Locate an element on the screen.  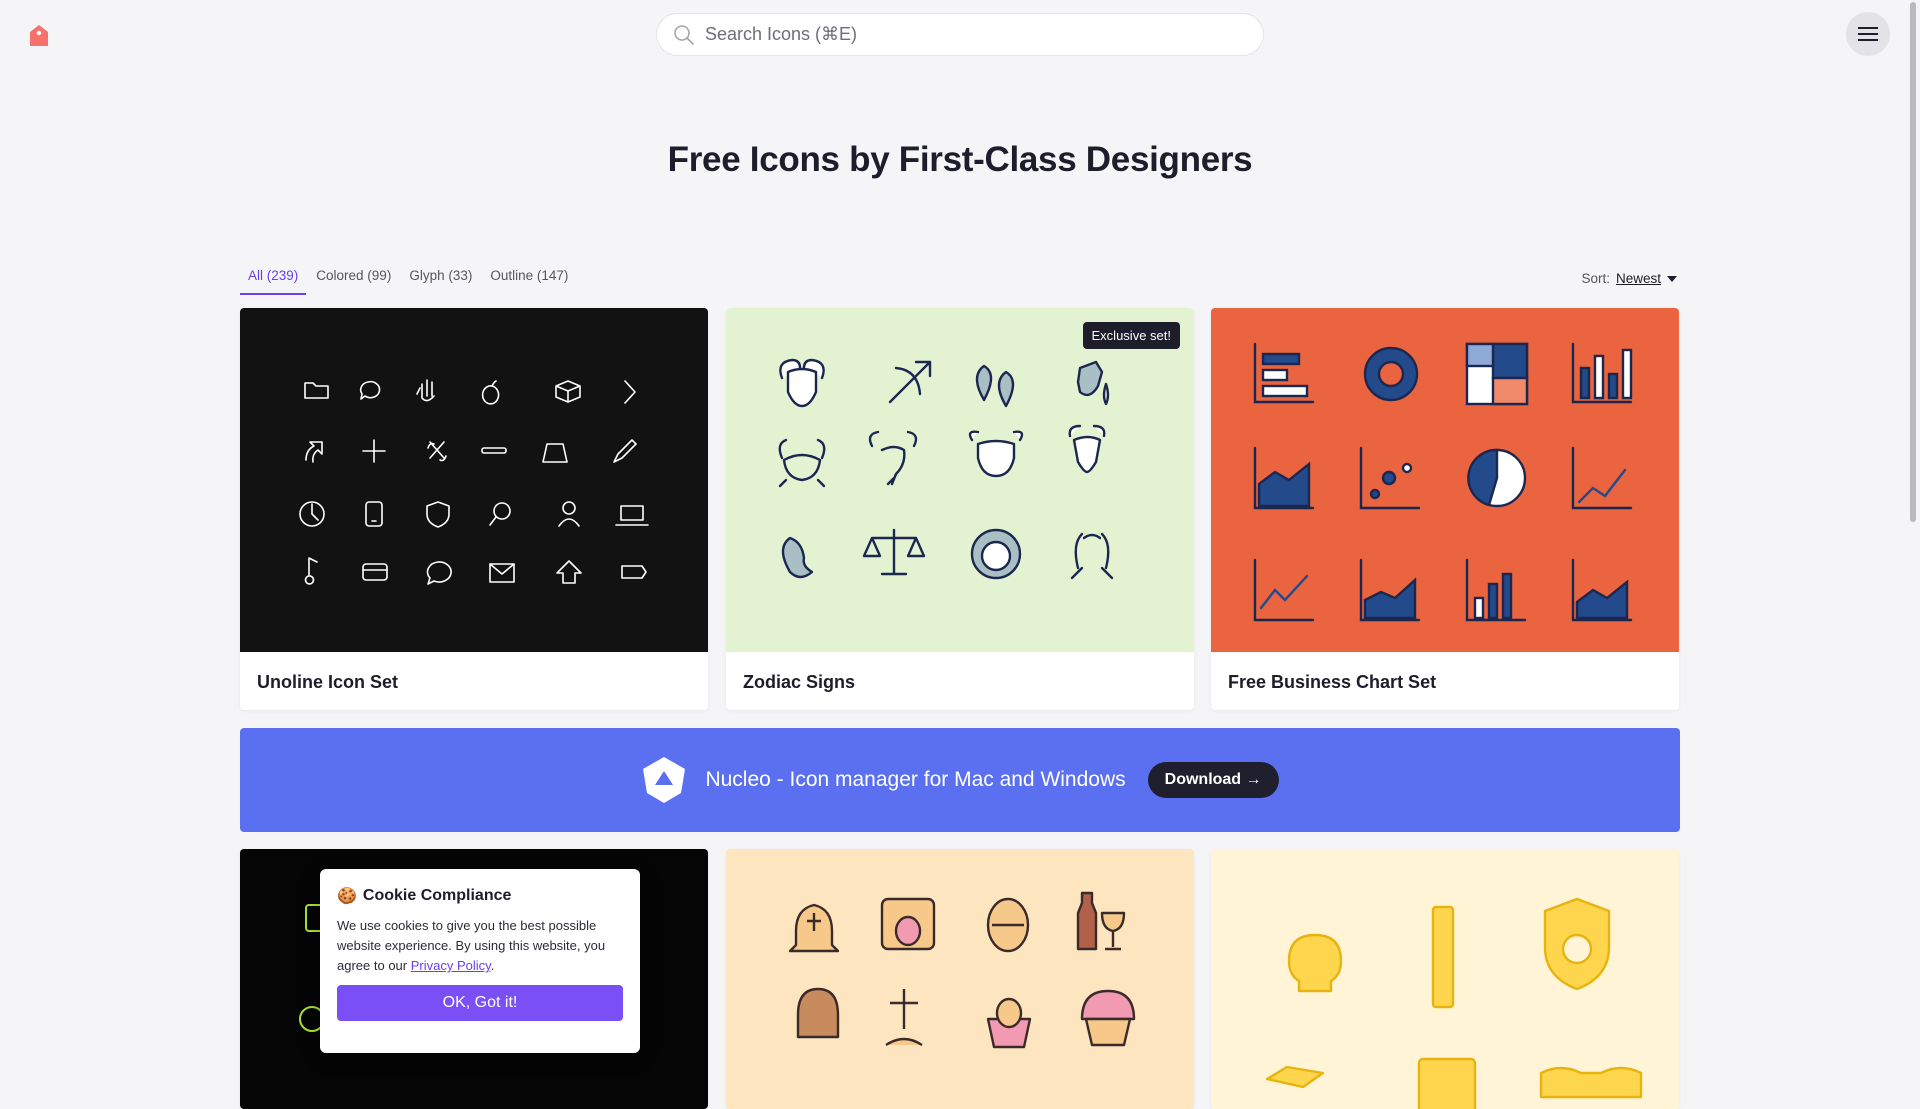
easter-preview-image is located at coordinates (960, 979).